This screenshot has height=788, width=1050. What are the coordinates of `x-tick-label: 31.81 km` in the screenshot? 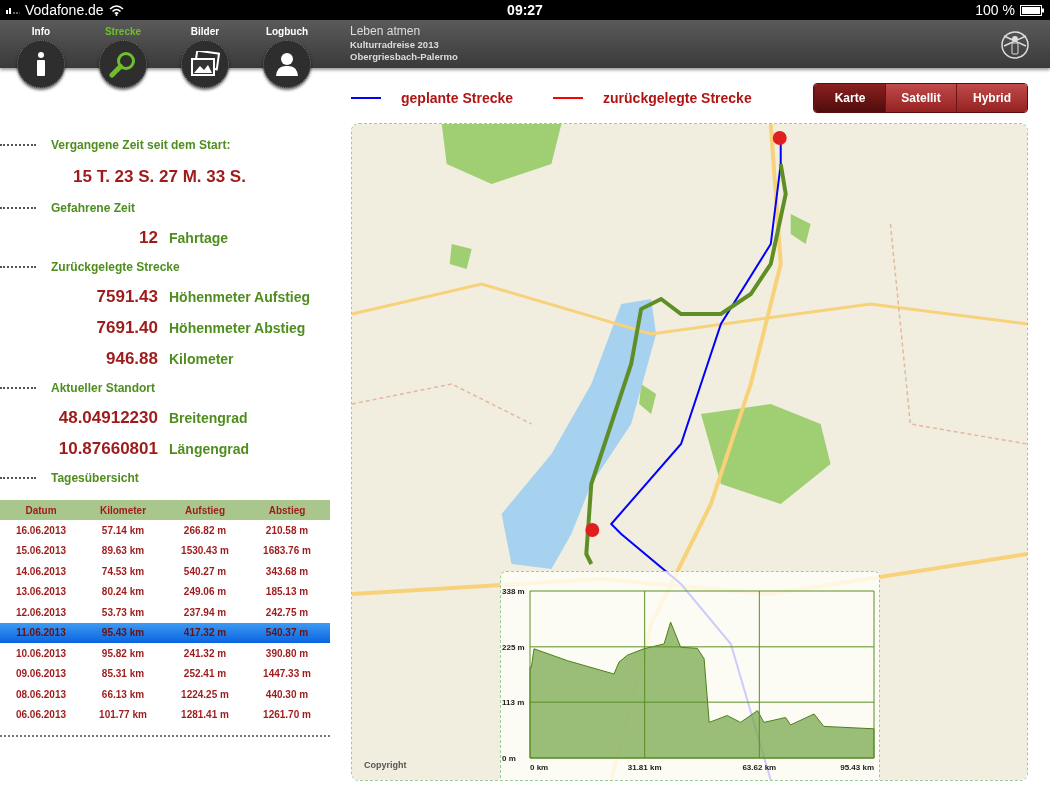 It's located at (644, 767).